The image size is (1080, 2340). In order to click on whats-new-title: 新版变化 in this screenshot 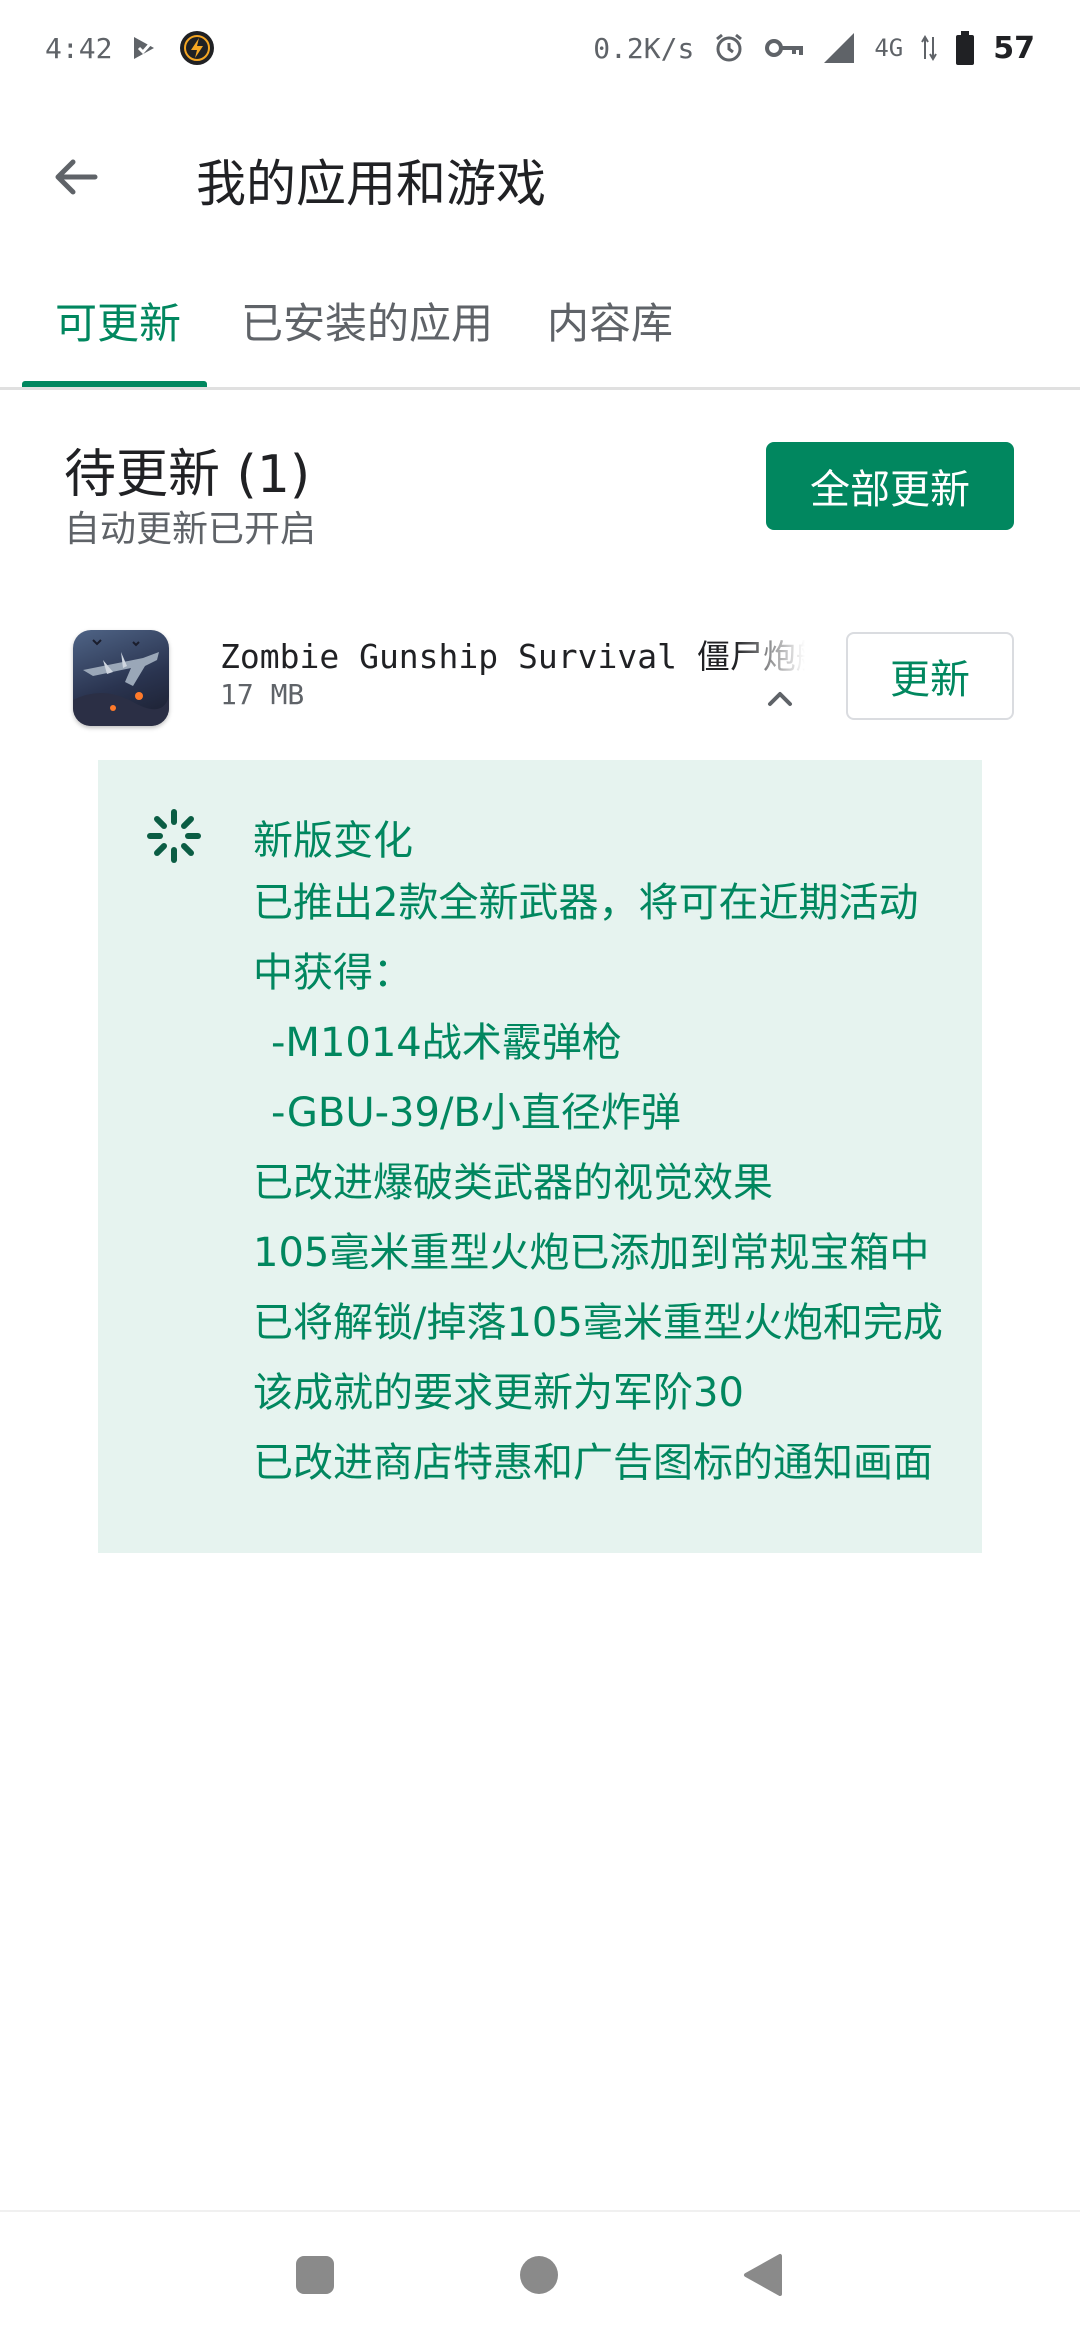, I will do `click(333, 841)`.